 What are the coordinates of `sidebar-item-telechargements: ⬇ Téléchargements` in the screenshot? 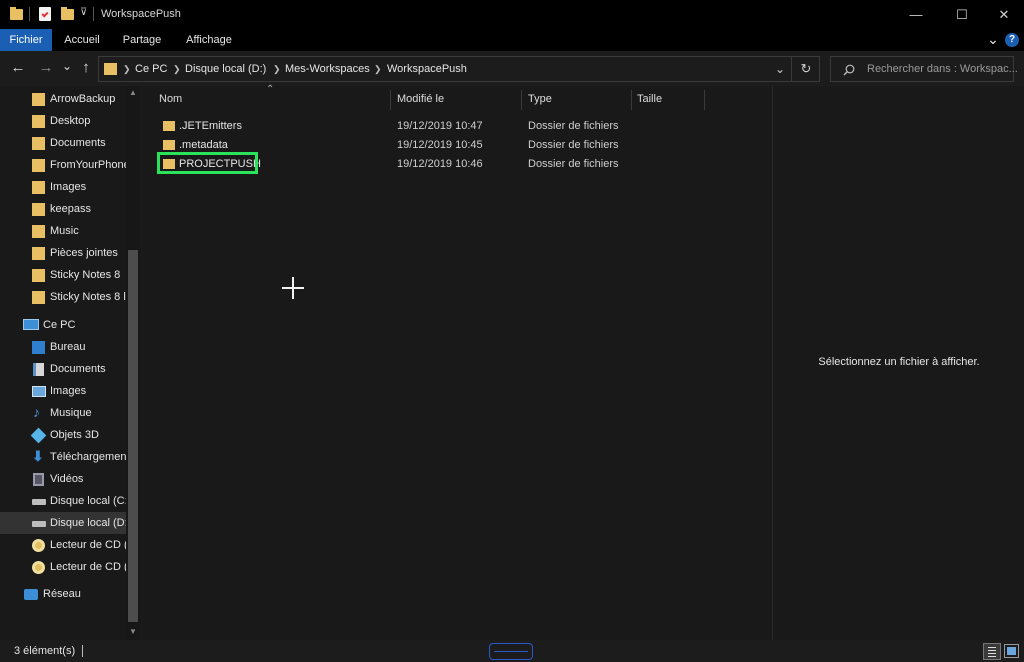 It's located at (63, 457).